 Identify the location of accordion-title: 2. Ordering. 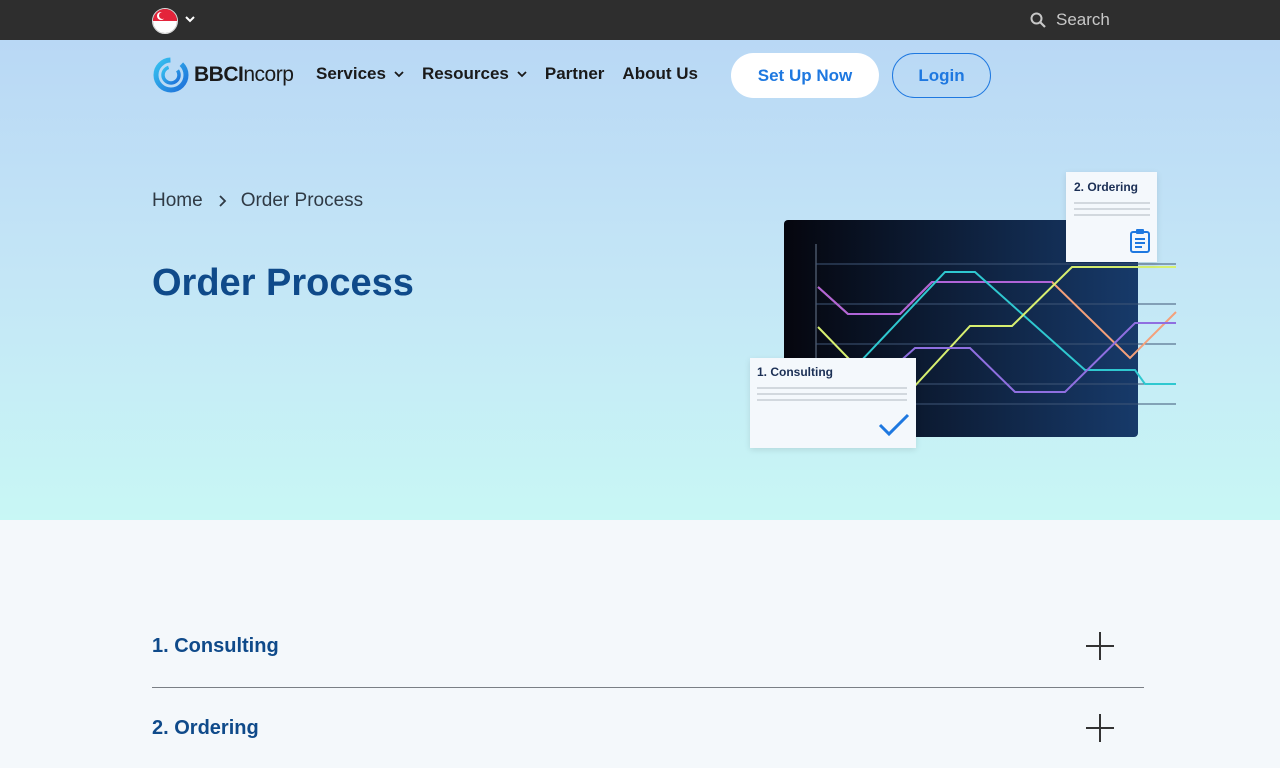
(205, 727).